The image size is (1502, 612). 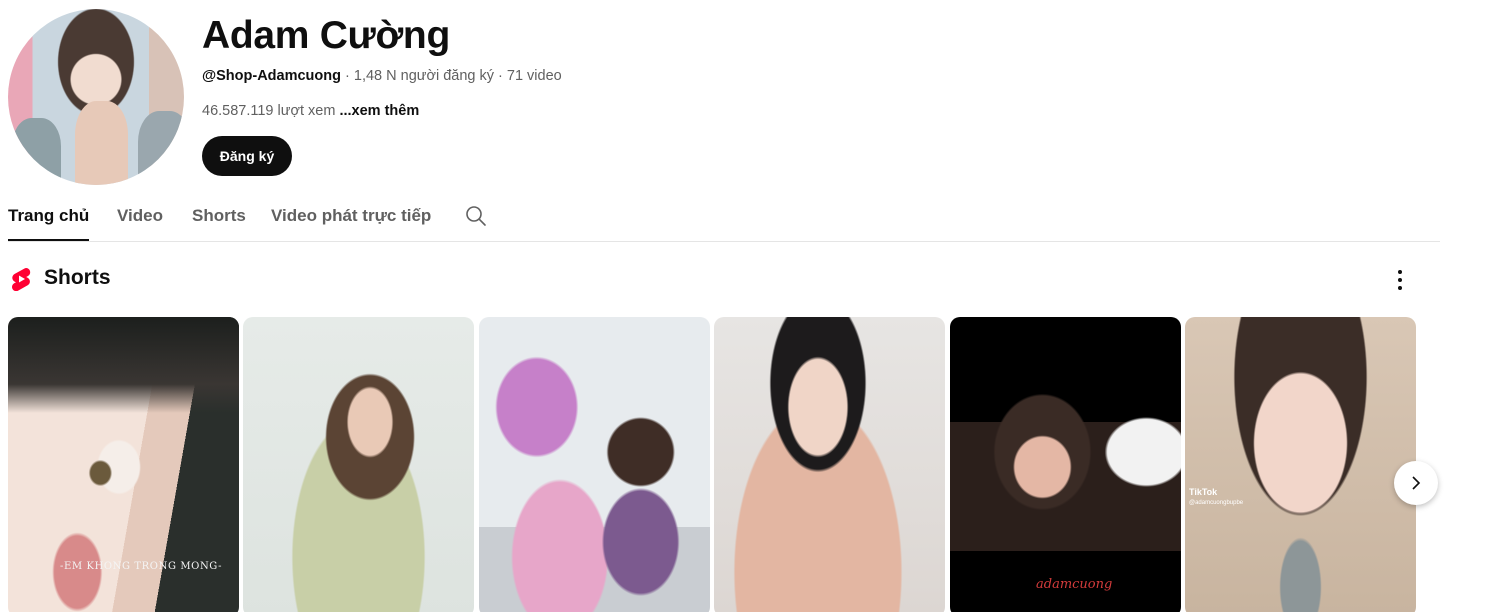 I want to click on short-thumbnail: -EM KHONG TRONG MONG-, so click(x=123, y=464).